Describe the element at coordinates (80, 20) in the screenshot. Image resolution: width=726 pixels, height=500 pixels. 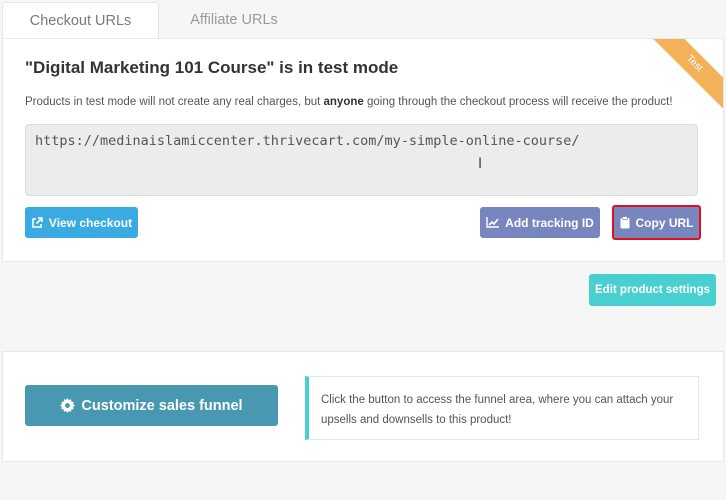
I see `tab-checkout-urls: Checkout URLs` at that location.